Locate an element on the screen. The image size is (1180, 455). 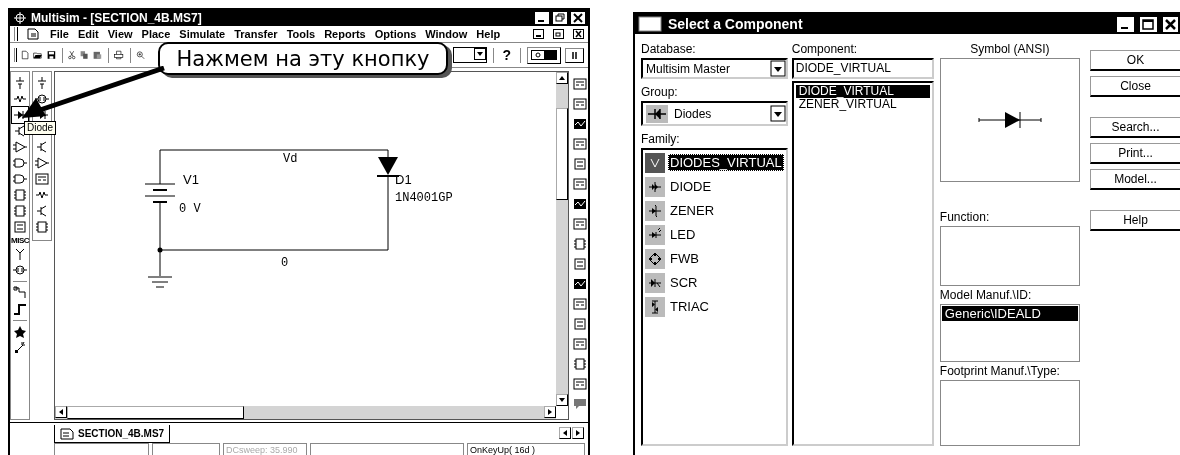
family-item: DIODE is located at coordinates (714, 186).